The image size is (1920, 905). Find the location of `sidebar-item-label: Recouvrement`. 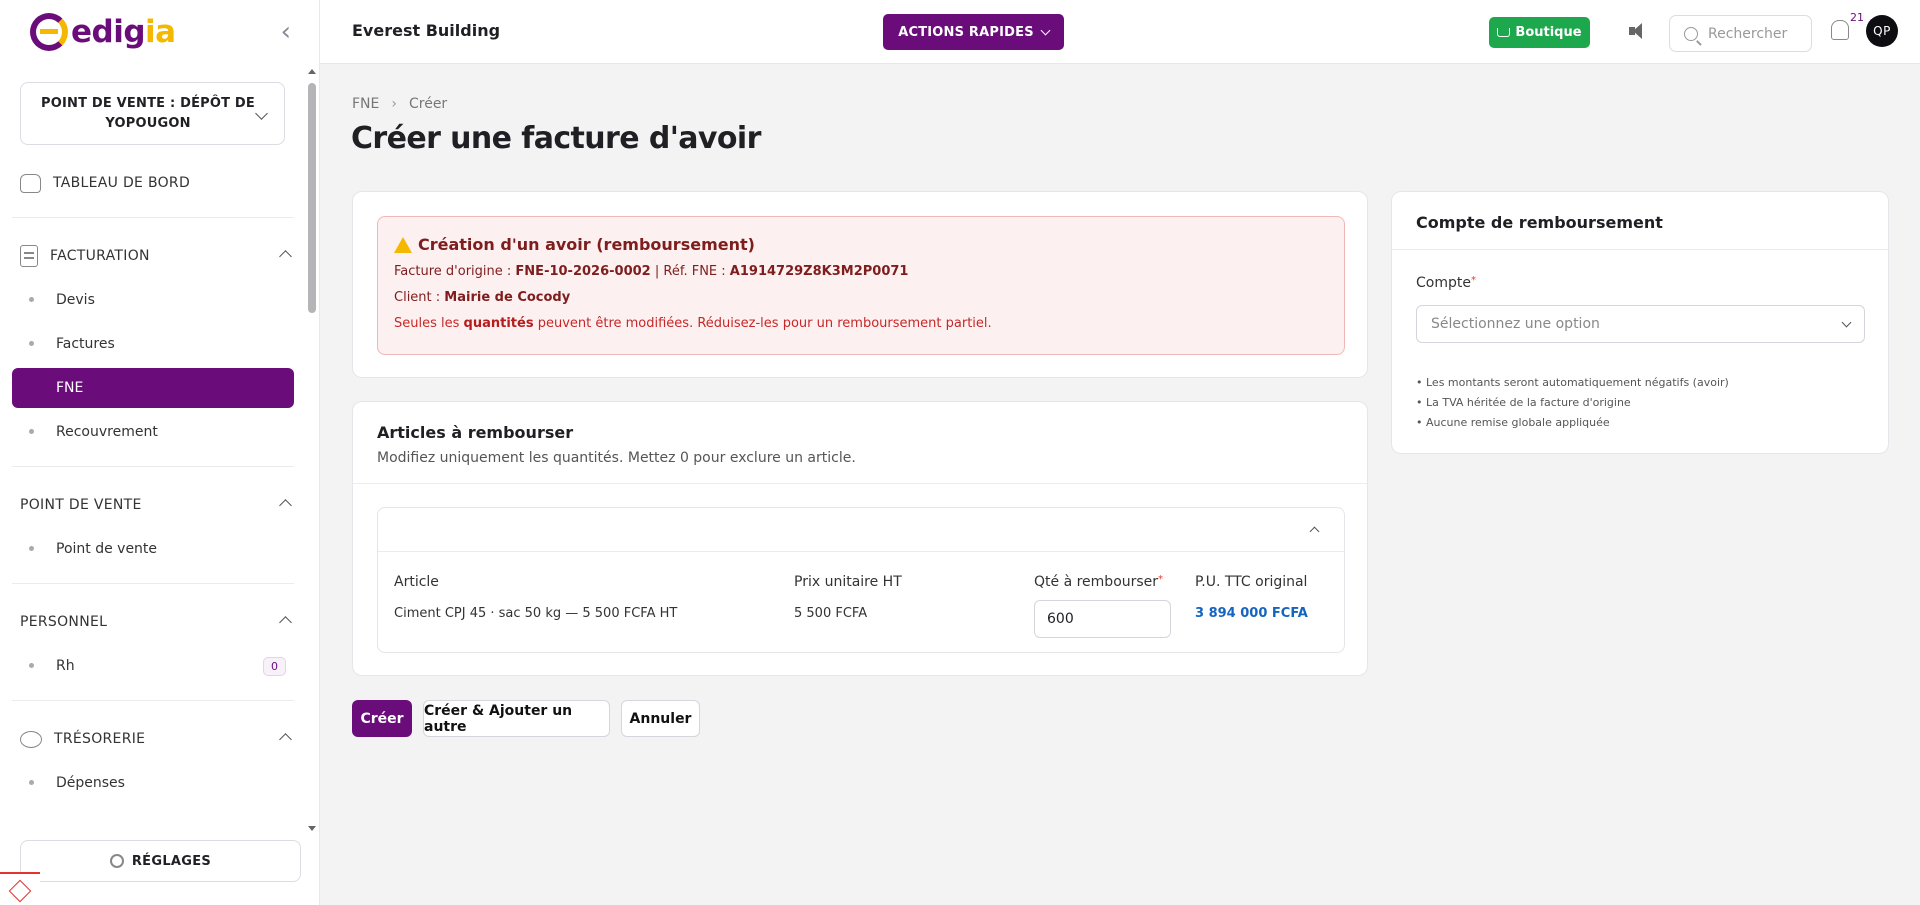

sidebar-item-label: Recouvrement is located at coordinates (107, 432).